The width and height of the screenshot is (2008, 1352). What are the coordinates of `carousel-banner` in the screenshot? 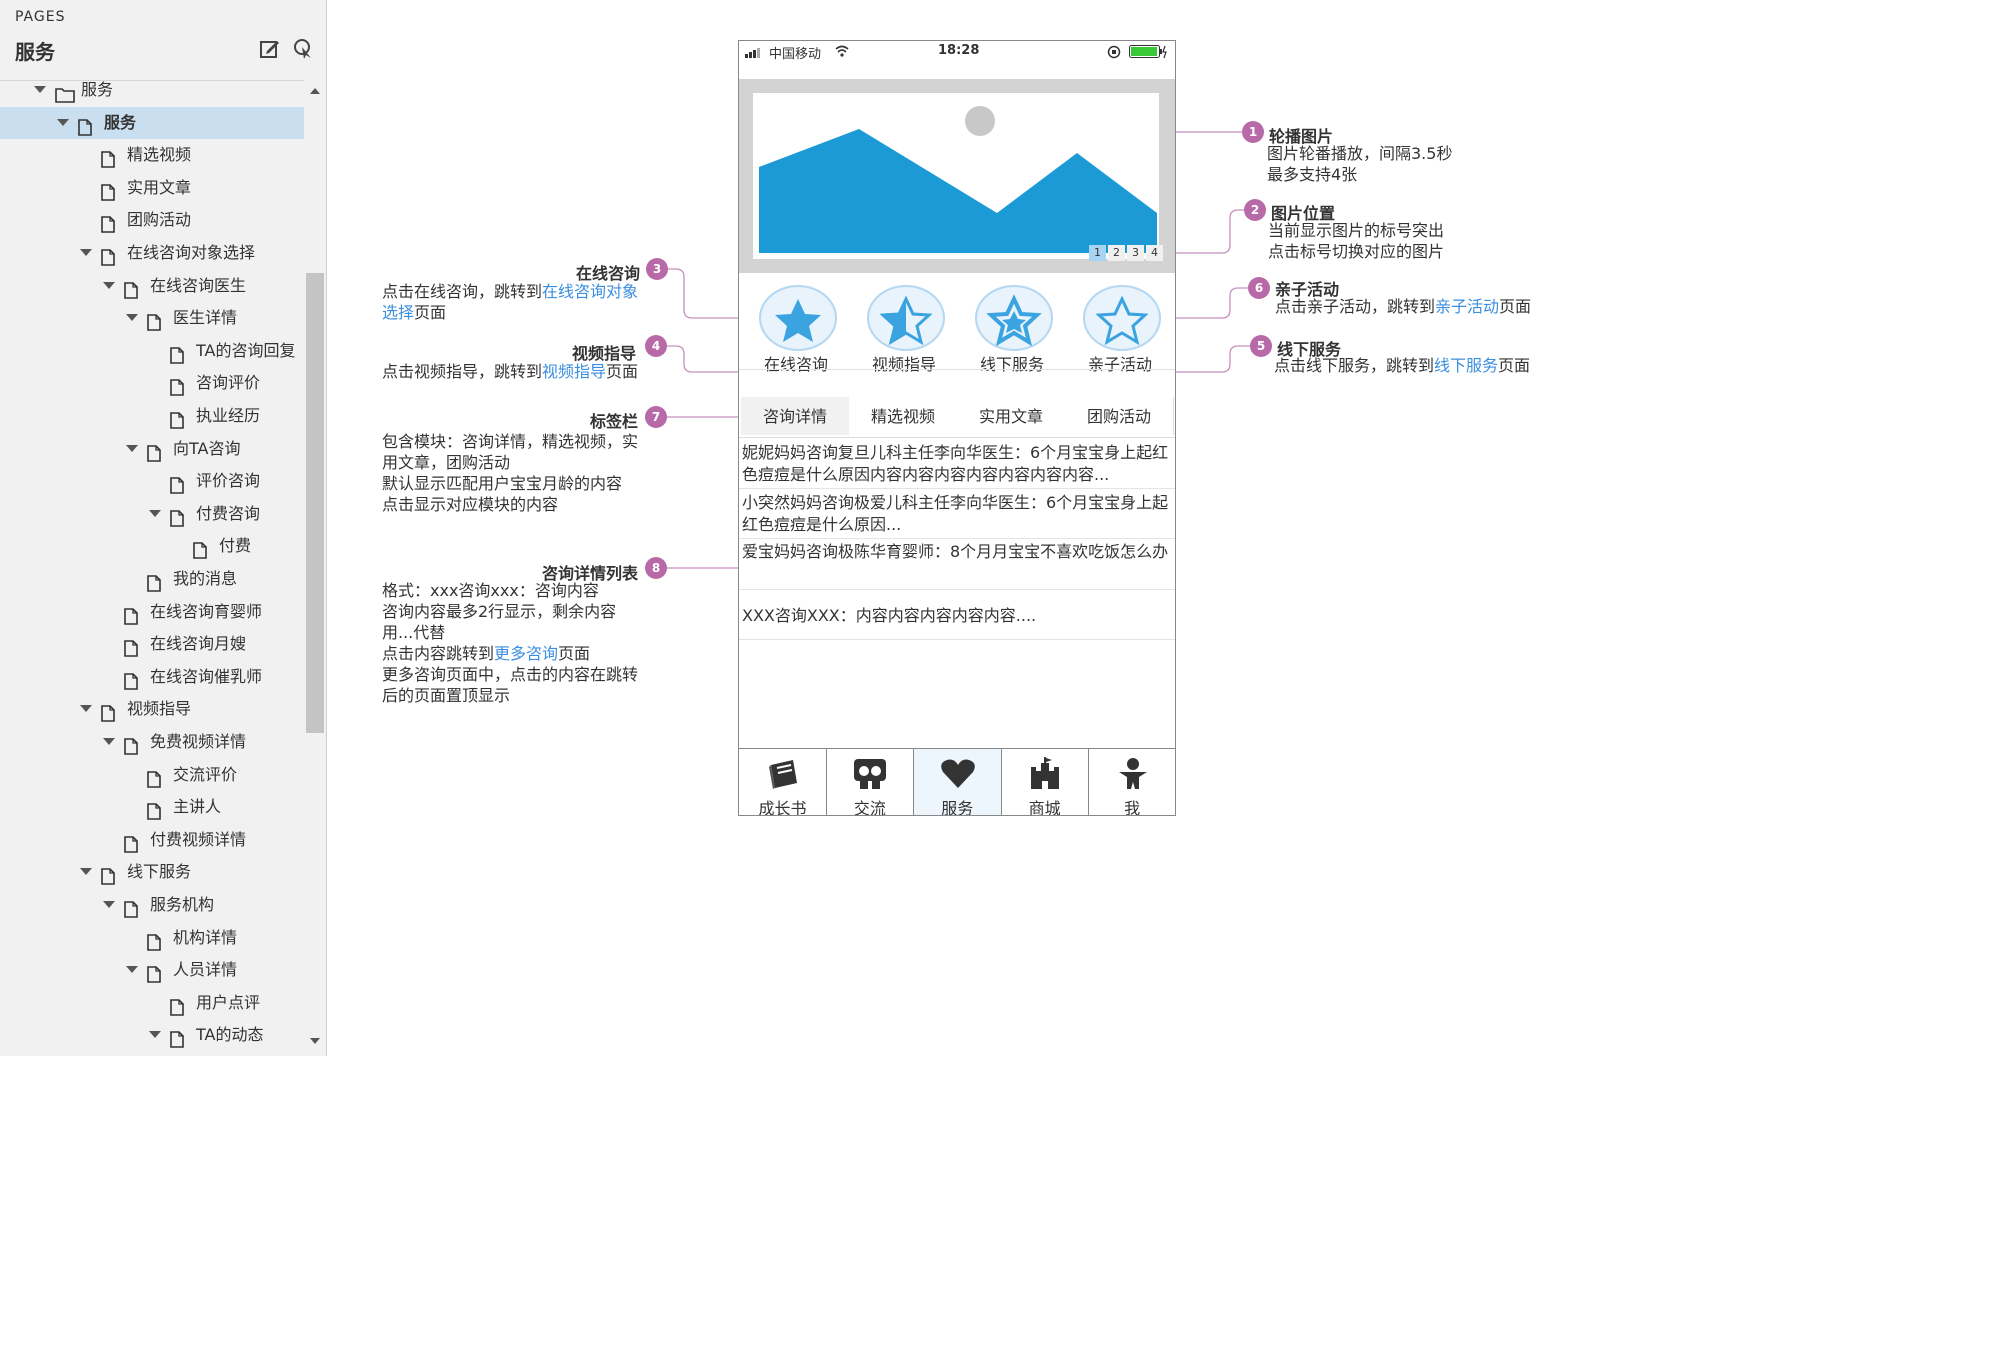 It's located at (957, 176).